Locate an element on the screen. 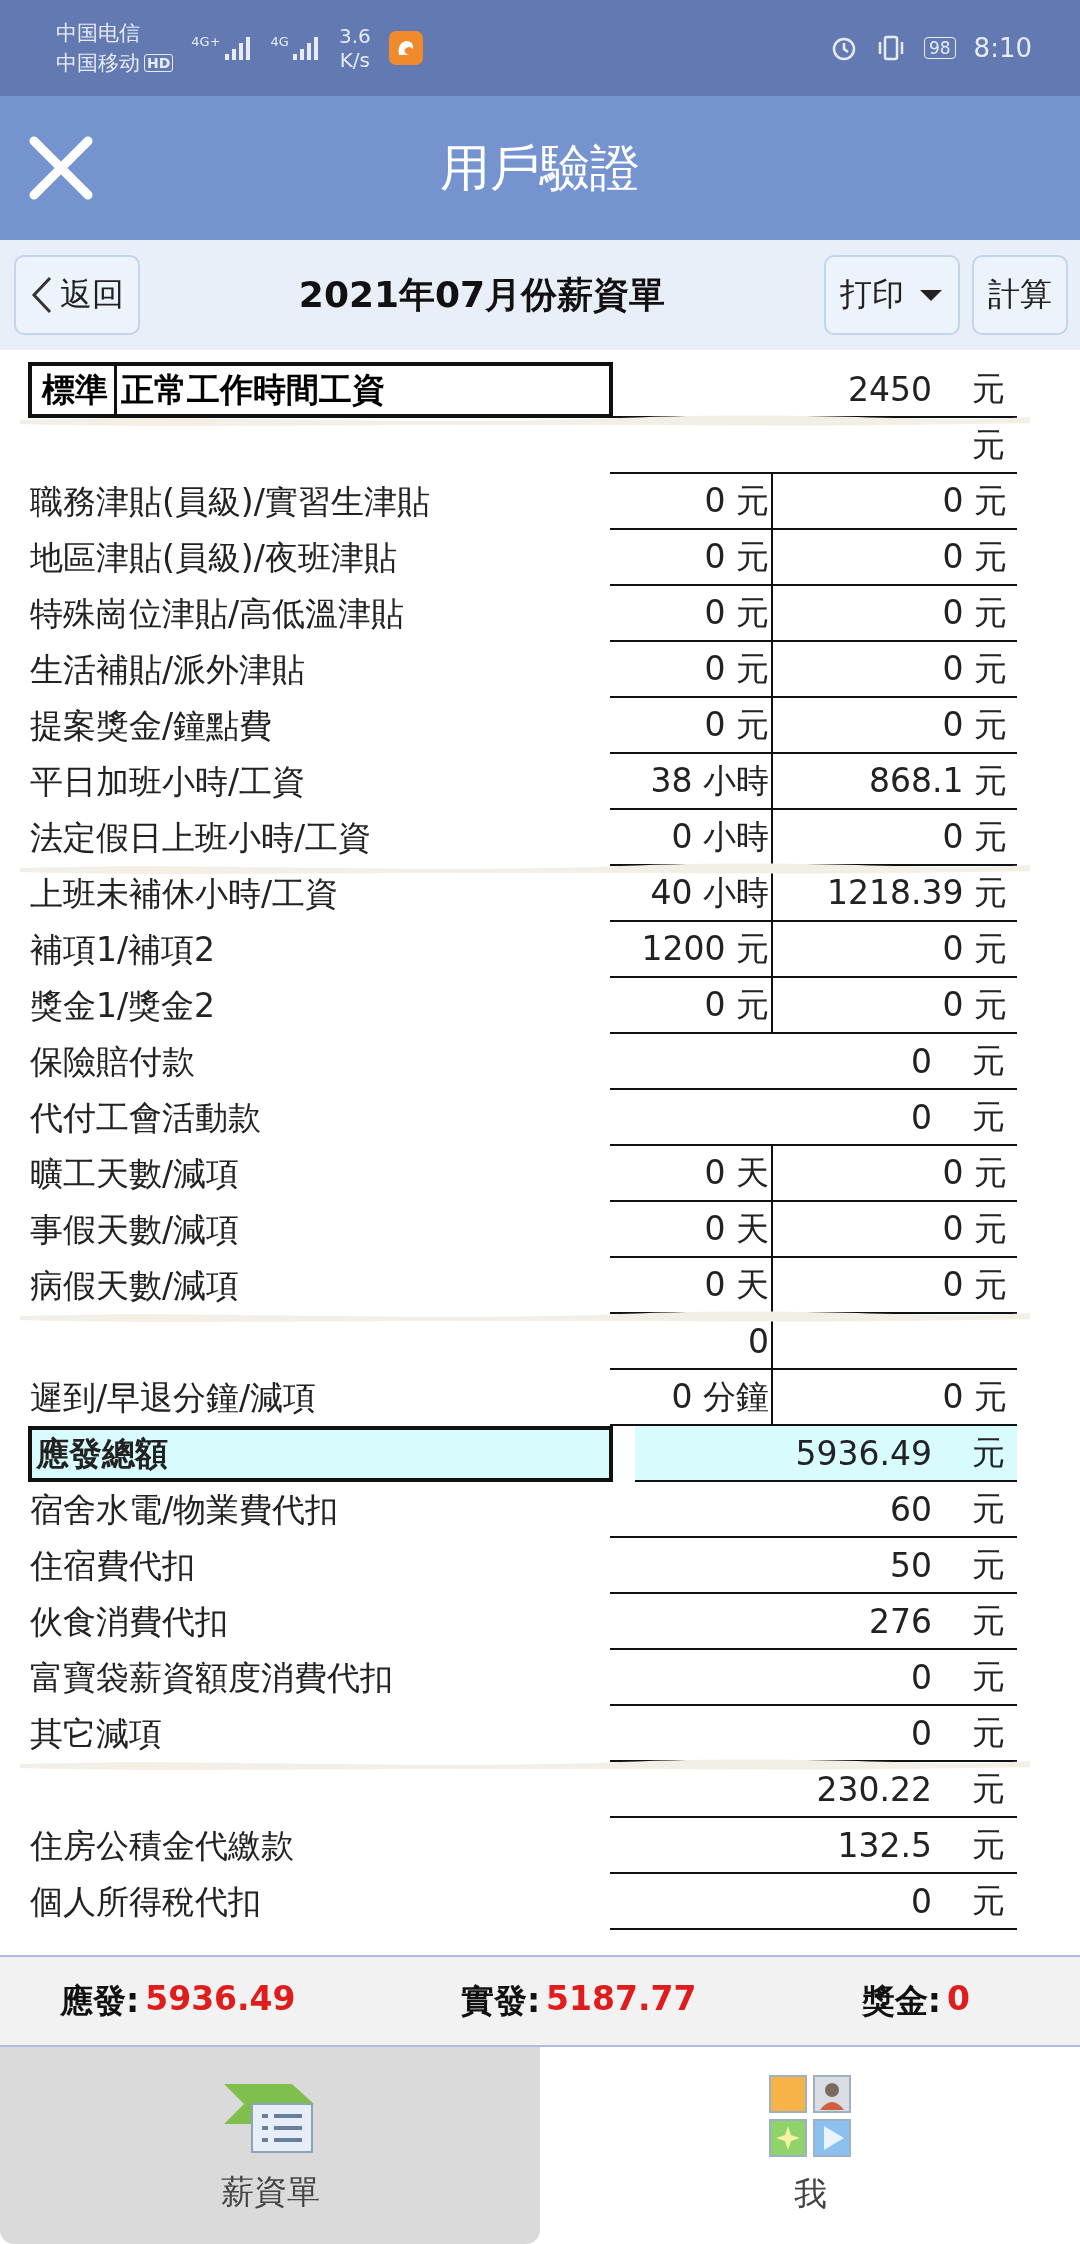  caret-icon is located at coordinates (931, 295).